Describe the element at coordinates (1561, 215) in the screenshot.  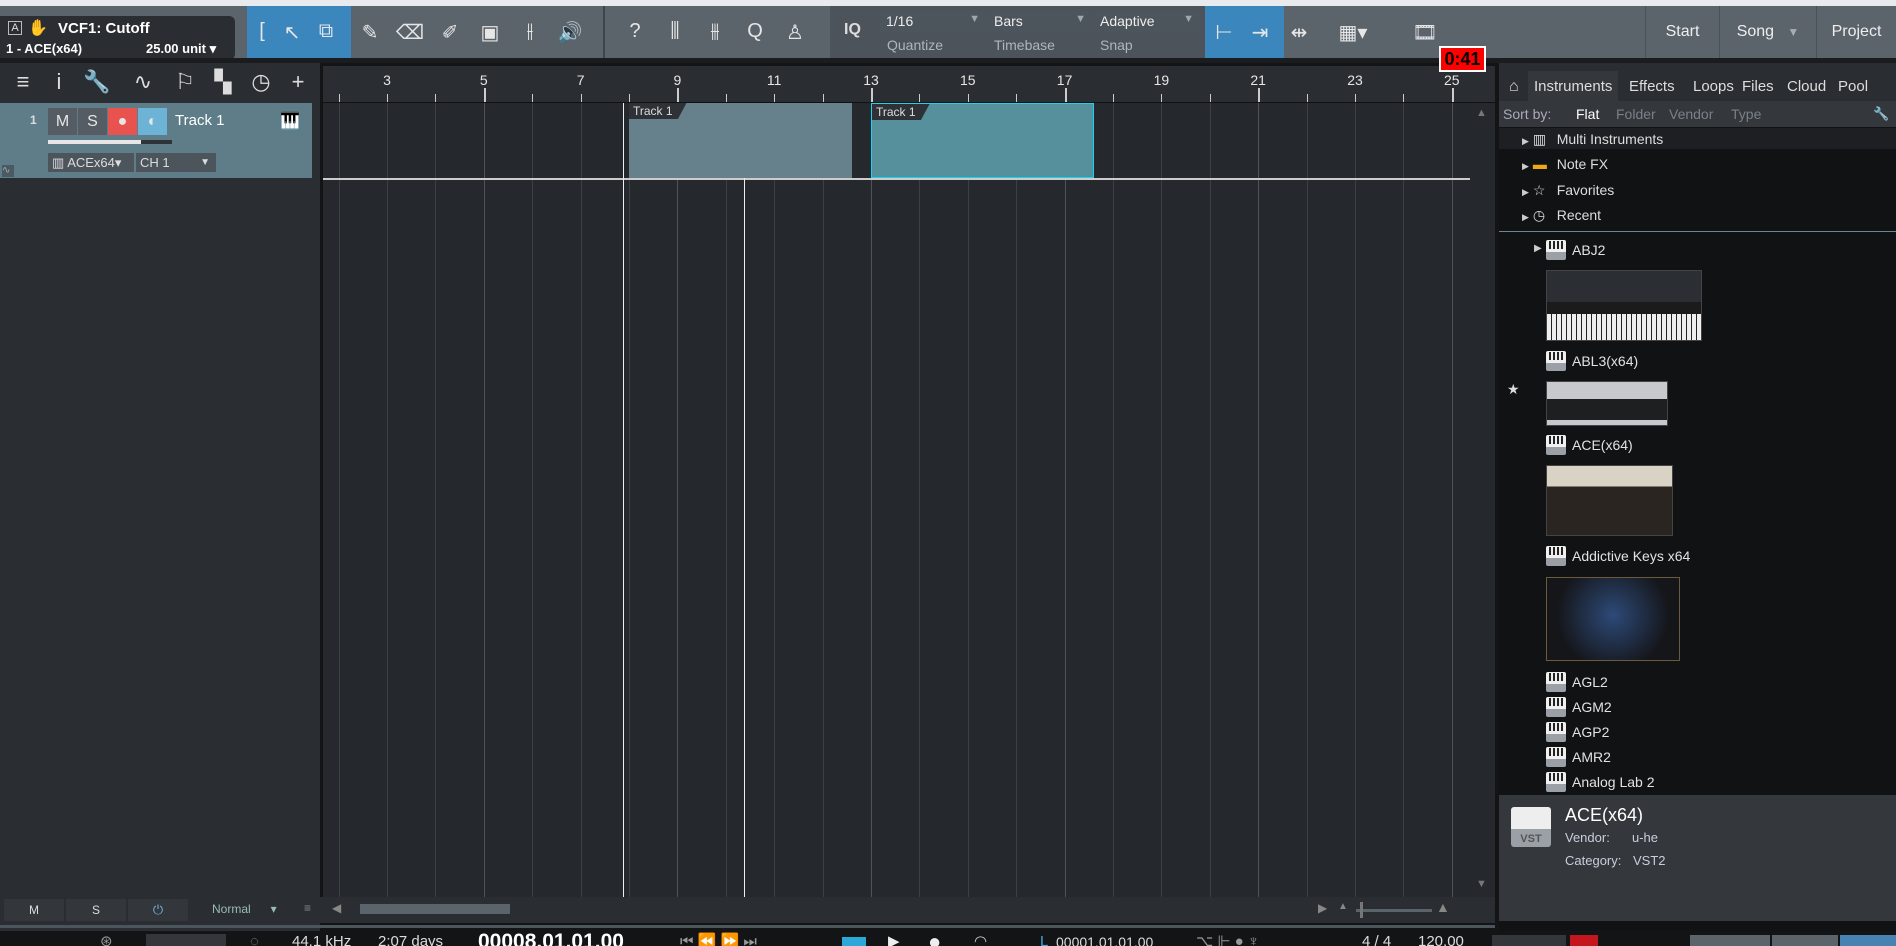
I see `category-item: ▶ ◷ Recent` at that location.